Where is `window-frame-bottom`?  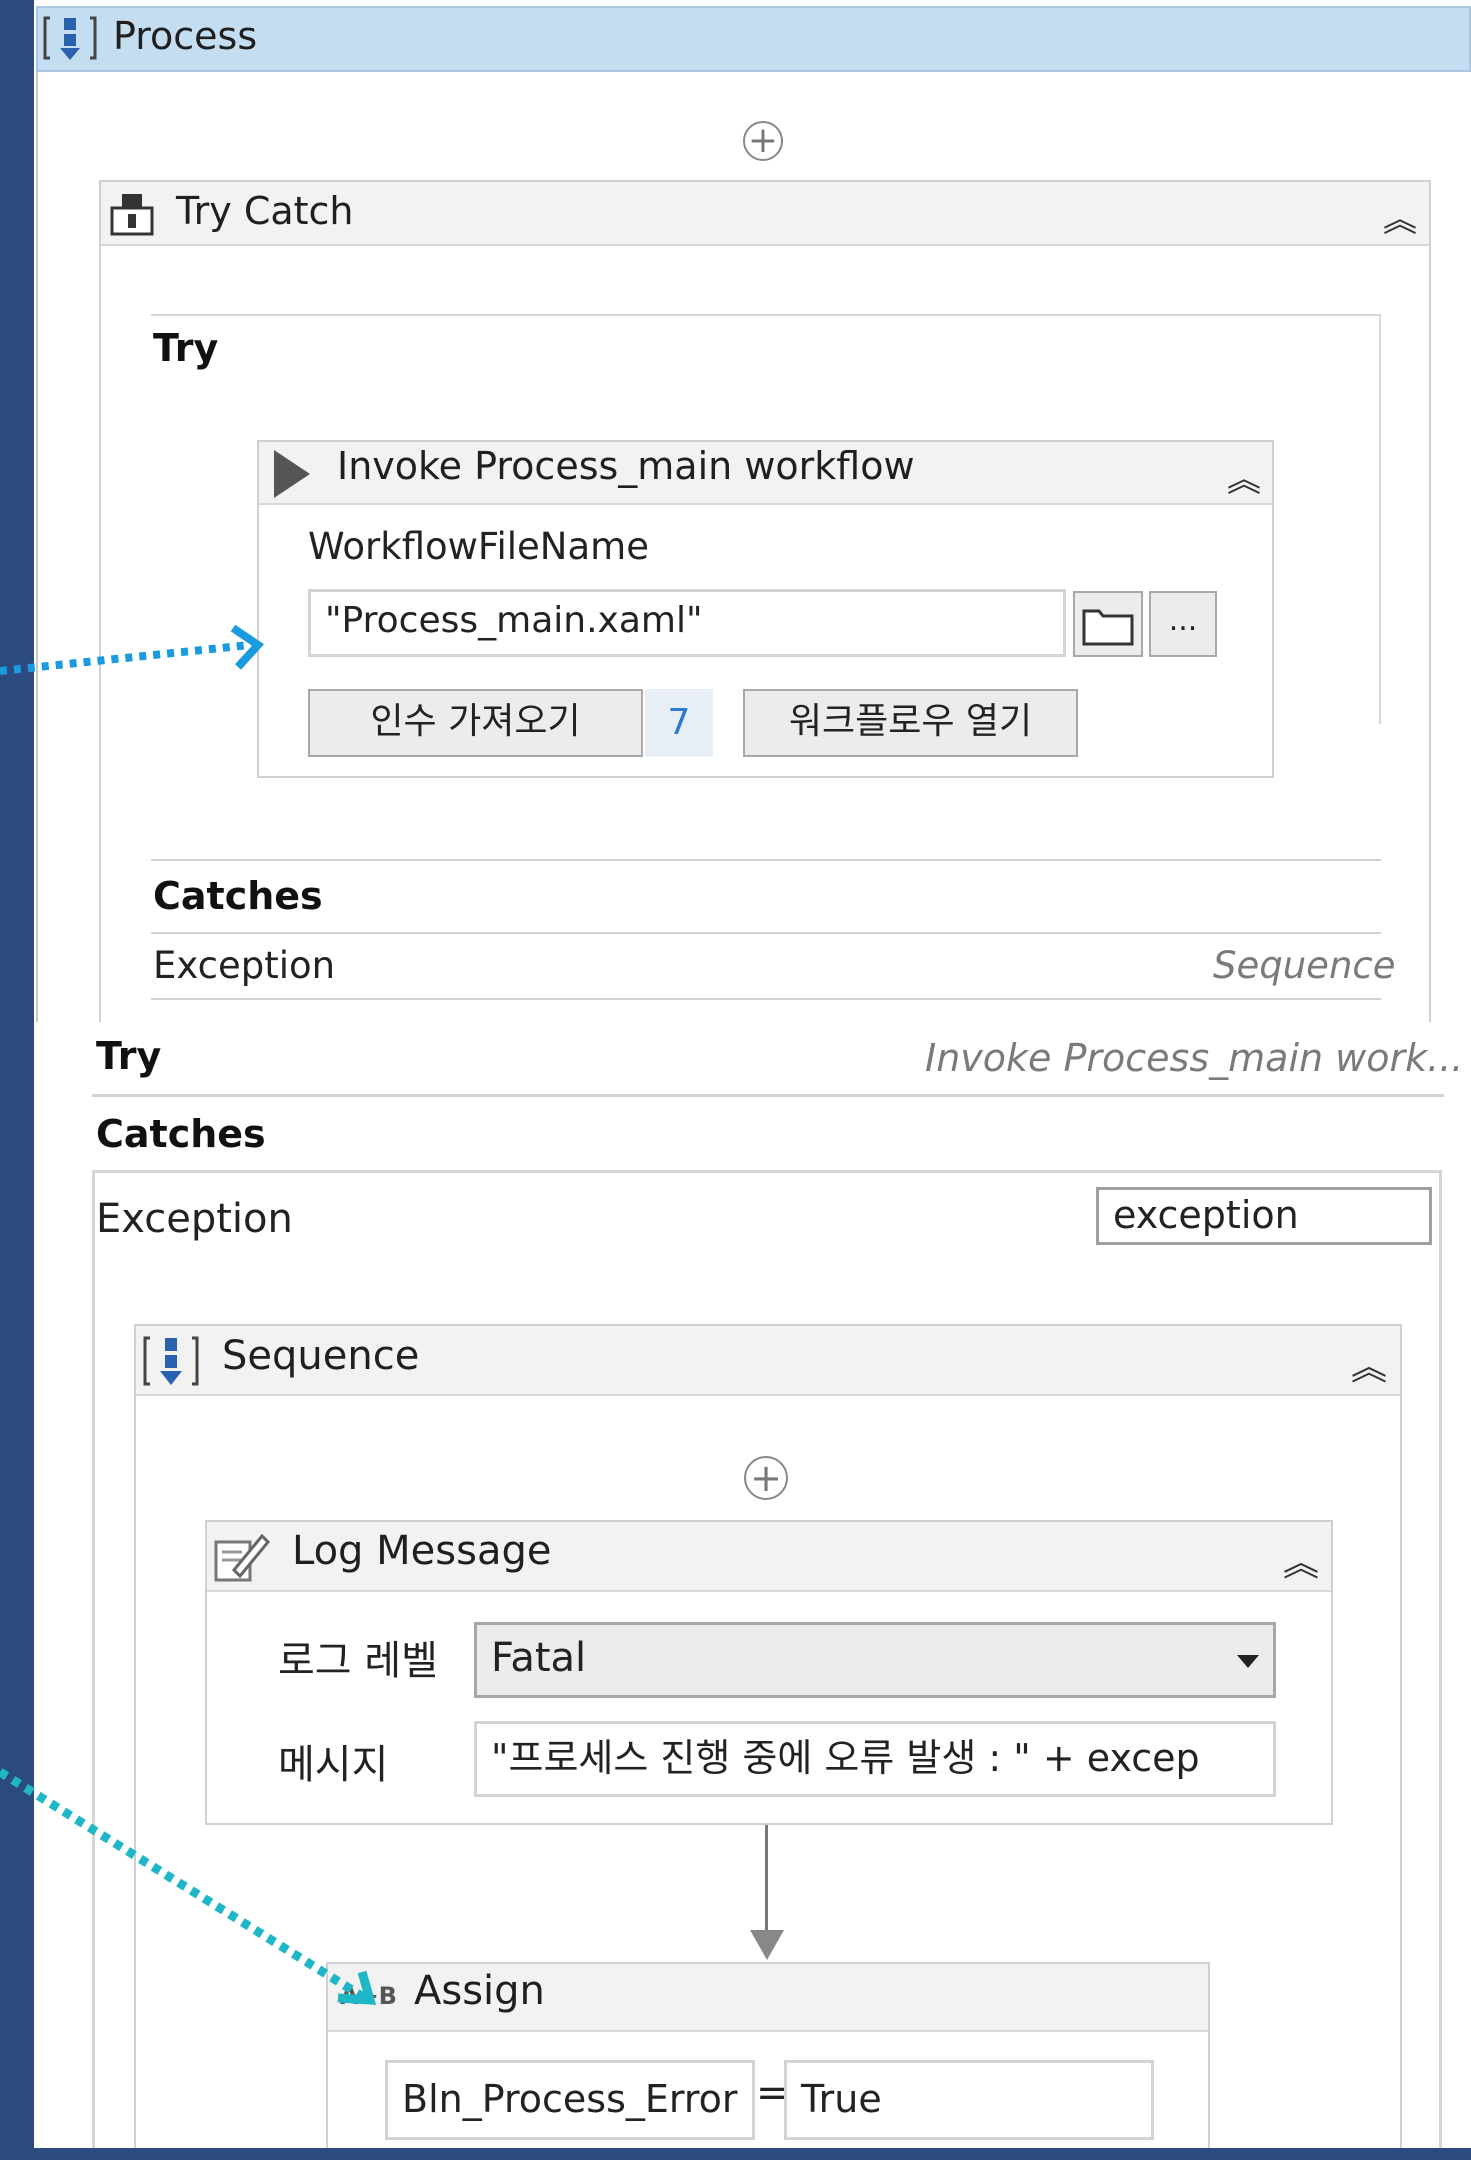 window-frame-bottom is located at coordinates (735, 2154).